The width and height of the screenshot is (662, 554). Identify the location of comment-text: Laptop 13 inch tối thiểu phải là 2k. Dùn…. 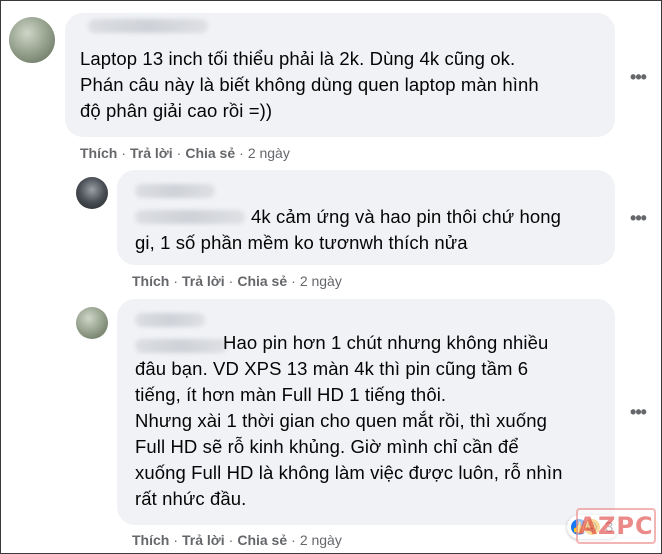
(309, 84).